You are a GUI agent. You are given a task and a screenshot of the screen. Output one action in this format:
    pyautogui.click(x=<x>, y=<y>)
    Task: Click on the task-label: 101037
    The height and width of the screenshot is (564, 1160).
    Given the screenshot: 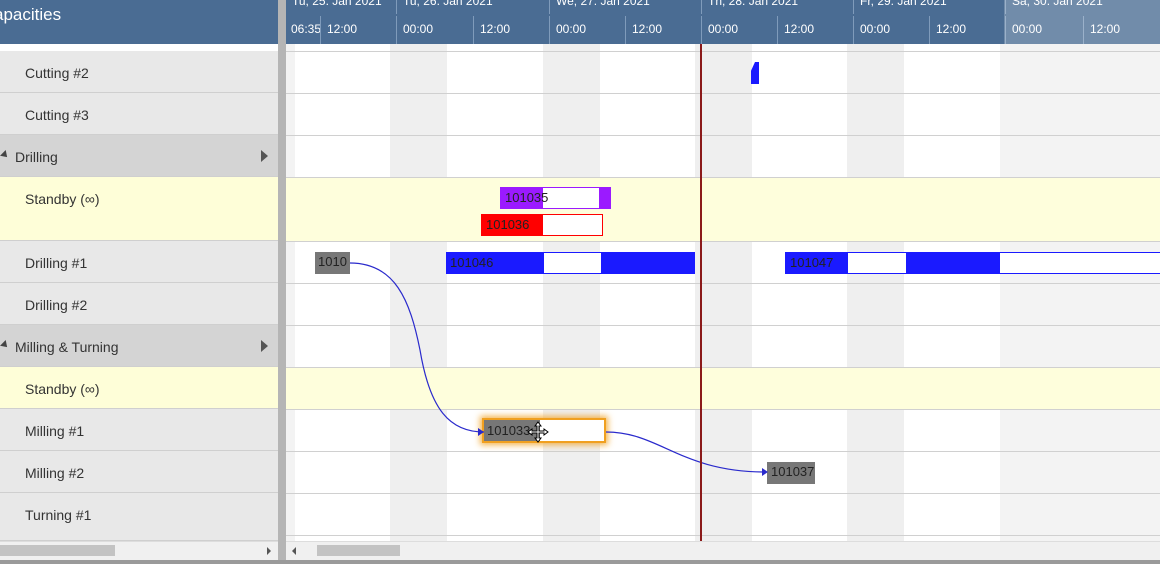 What is the action you would take?
    pyautogui.click(x=793, y=471)
    